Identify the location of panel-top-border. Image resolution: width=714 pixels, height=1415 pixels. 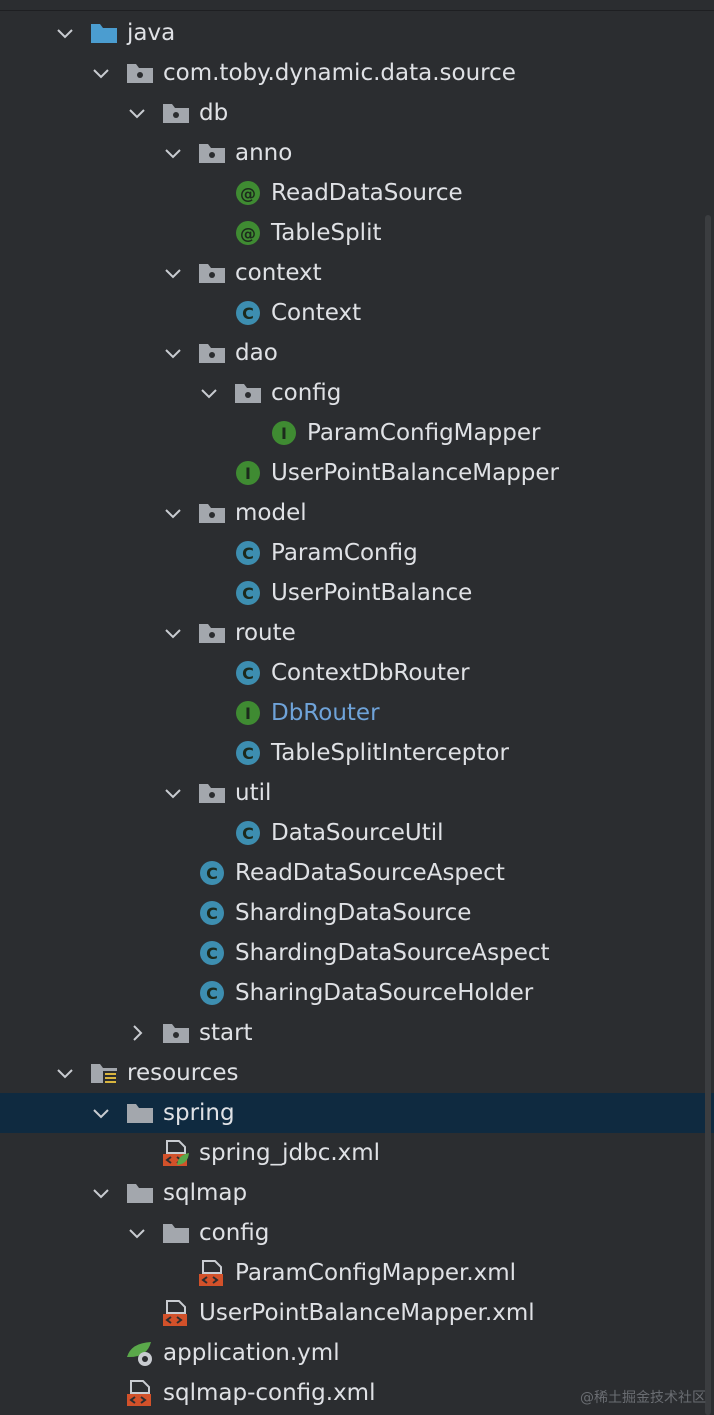
(357, 10).